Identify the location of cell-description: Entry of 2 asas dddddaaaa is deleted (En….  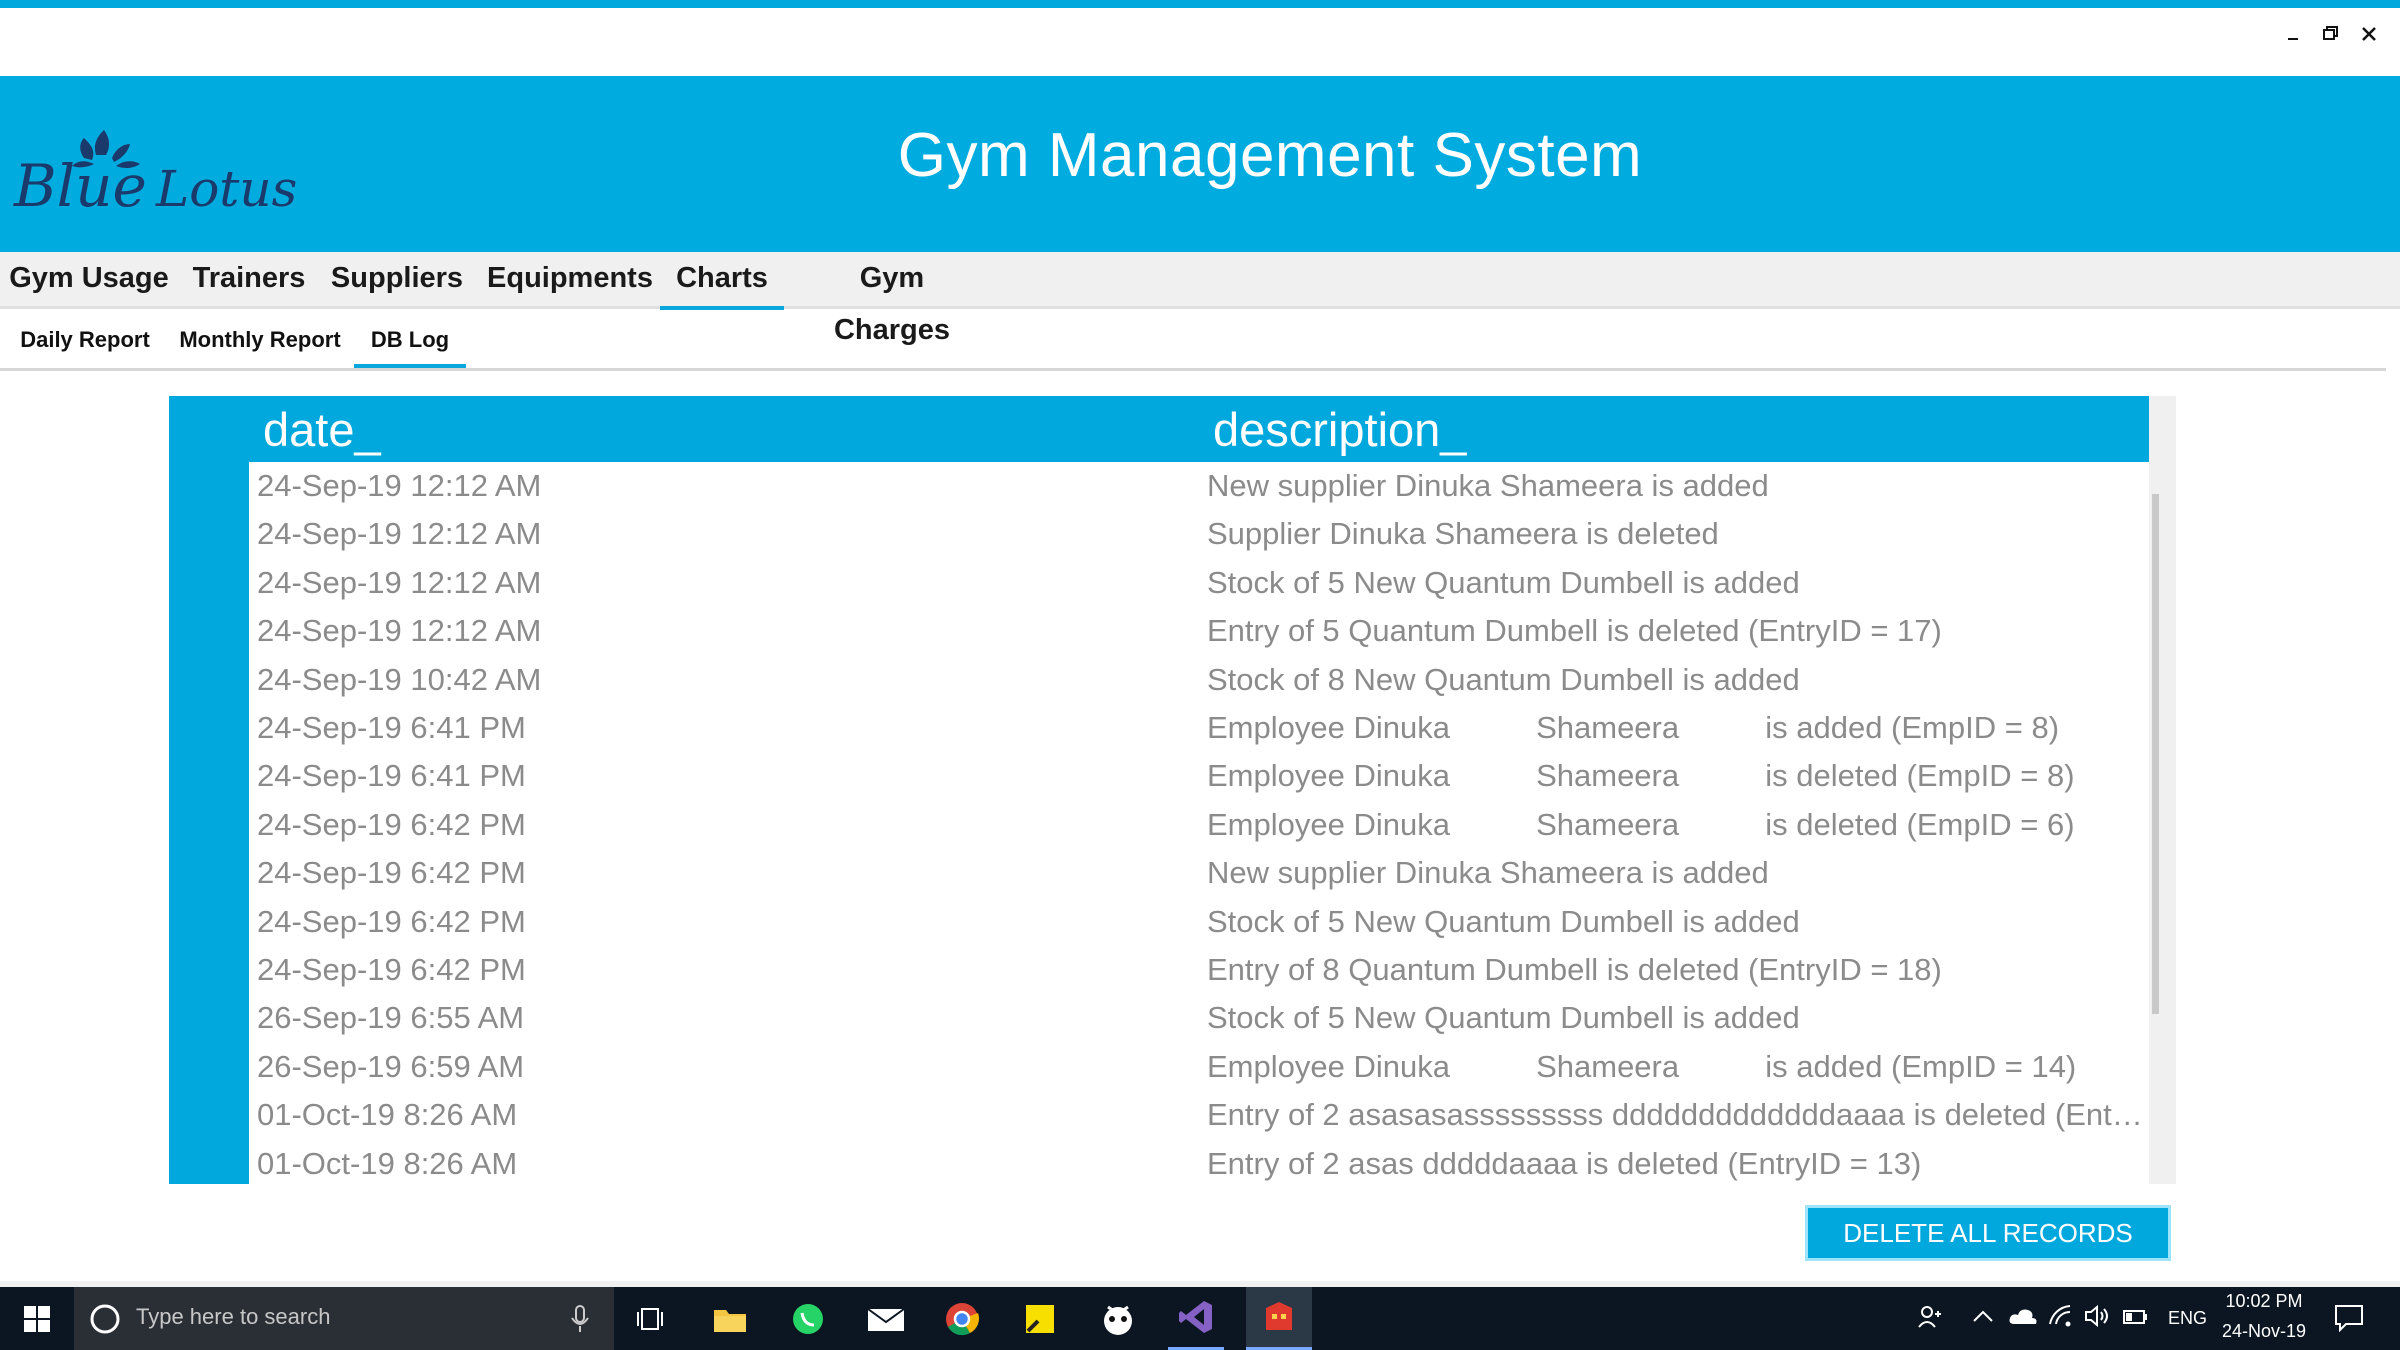
(1677, 1164).